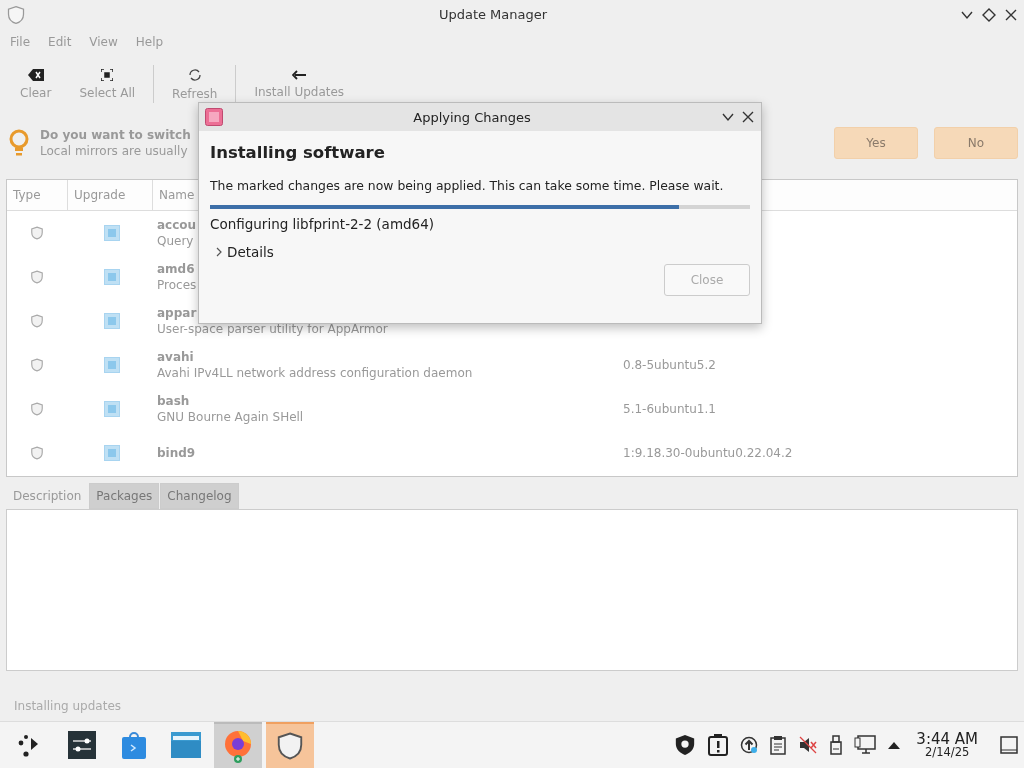 The width and height of the screenshot is (1024, 768). I want to click on package-name: bash, so click(173, 401).